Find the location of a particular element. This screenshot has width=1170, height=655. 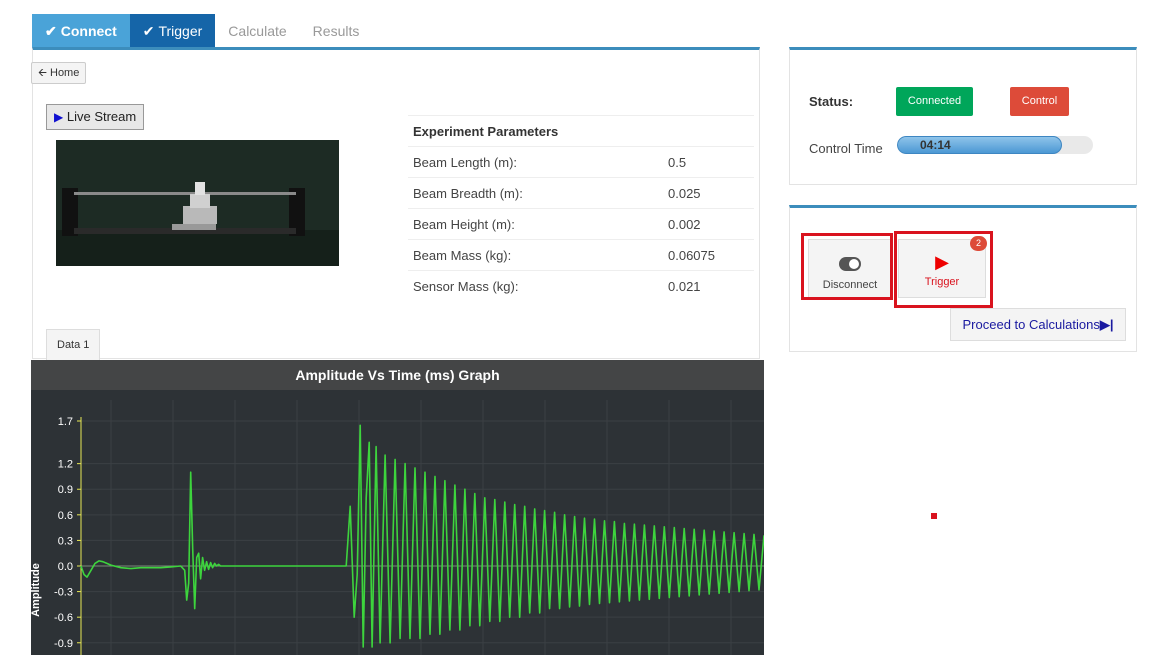

status-panel is located at coordinates (963, 116).